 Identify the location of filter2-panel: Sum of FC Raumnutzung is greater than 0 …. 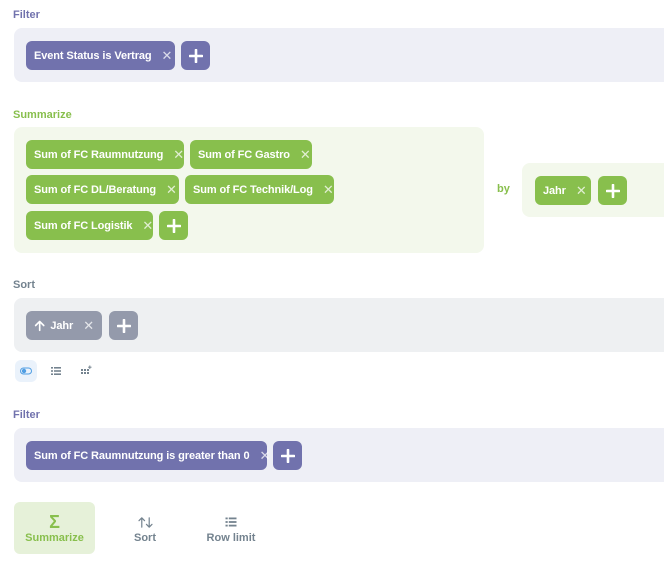
(339, 455).